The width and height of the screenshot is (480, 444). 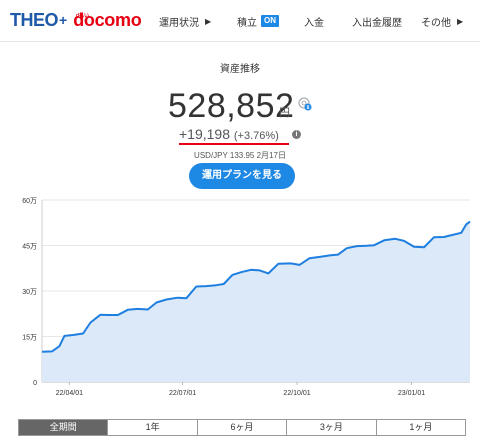 I want to click on tab-1-month: 1ヶ月, so click(x=420, y=427).